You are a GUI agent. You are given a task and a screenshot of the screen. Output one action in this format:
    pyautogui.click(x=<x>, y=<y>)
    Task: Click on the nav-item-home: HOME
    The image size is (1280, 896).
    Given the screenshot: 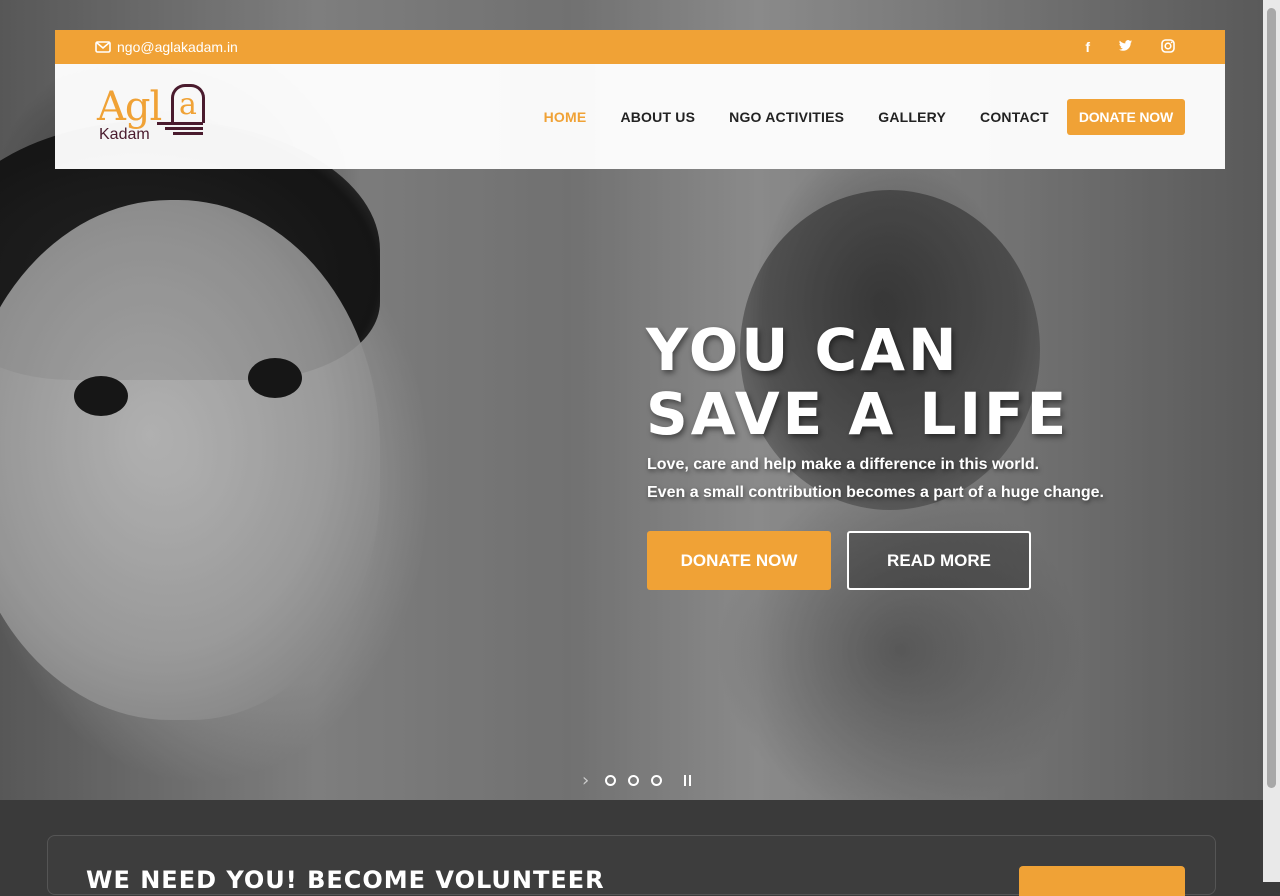 What is the action you would take?
    pyautogui.click(x=565, y=117)
    